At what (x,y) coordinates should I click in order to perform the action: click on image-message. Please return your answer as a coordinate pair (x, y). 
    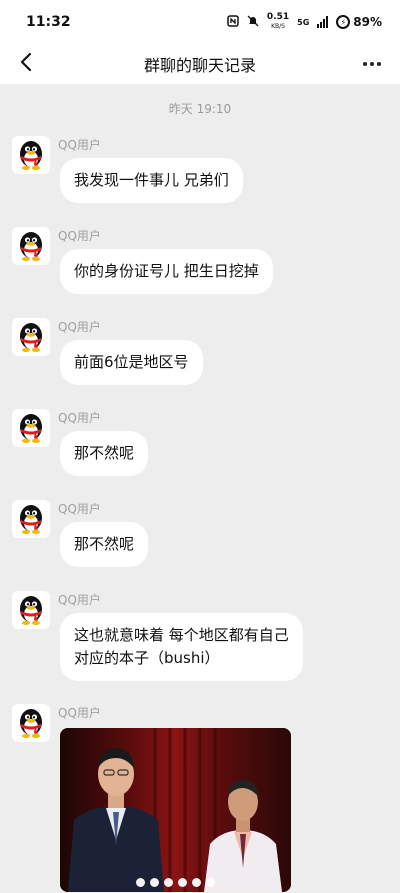
    Looking at the image, I should click on (175, 810).